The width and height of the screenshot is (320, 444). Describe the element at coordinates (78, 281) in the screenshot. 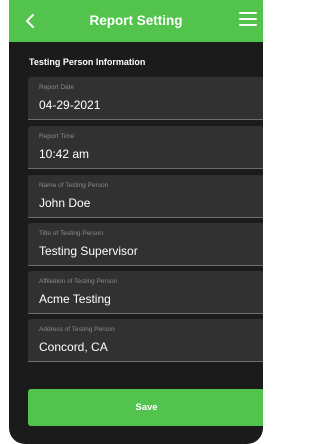

I see `field-label: Affiliation of Testing Person` at that location.